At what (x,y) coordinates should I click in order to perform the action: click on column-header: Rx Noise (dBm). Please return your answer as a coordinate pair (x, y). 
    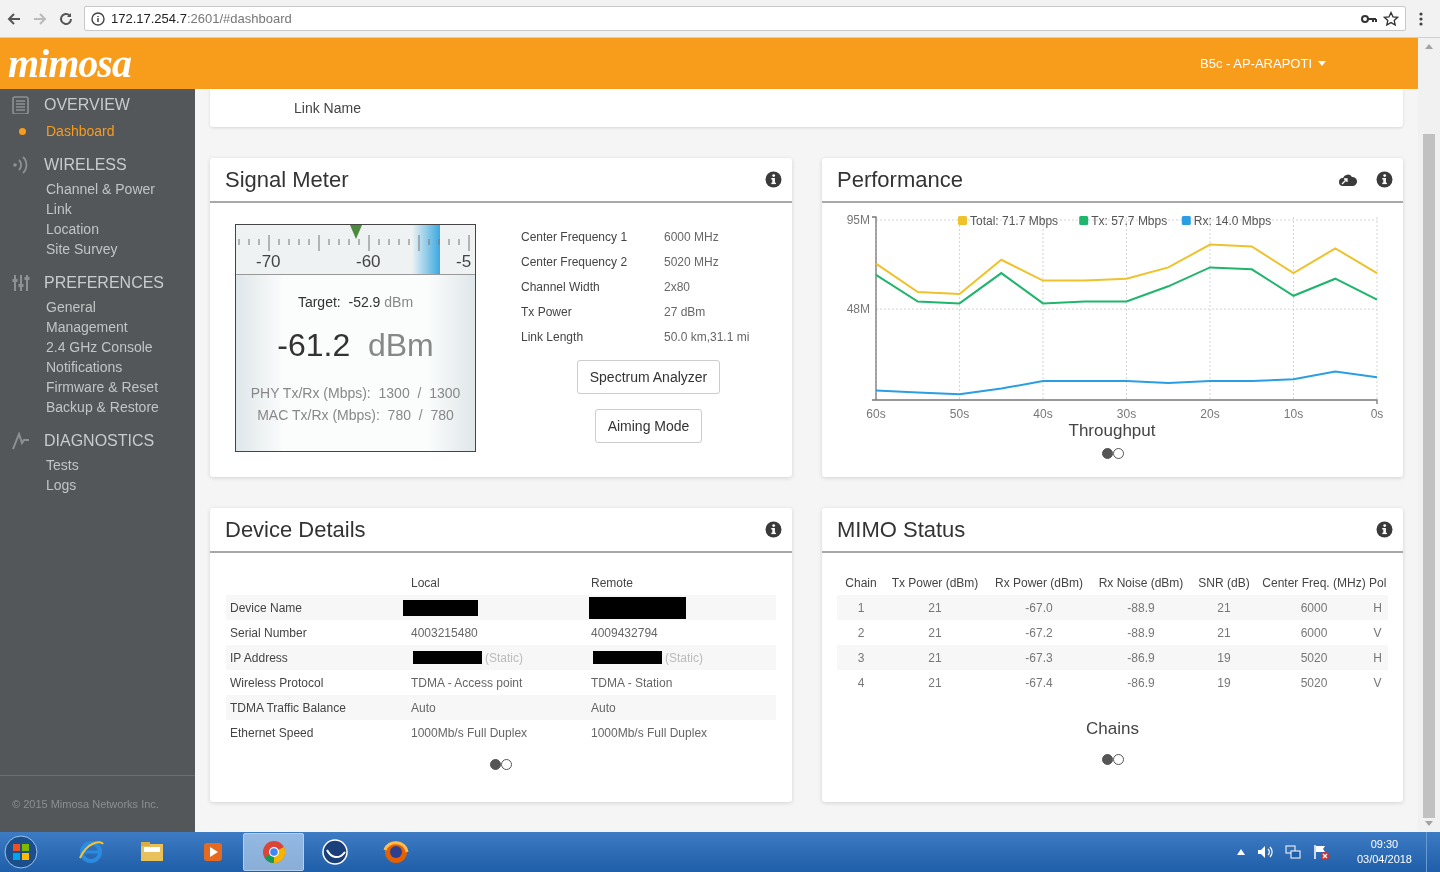
    Looking at the image, I should click on (1141, 583).